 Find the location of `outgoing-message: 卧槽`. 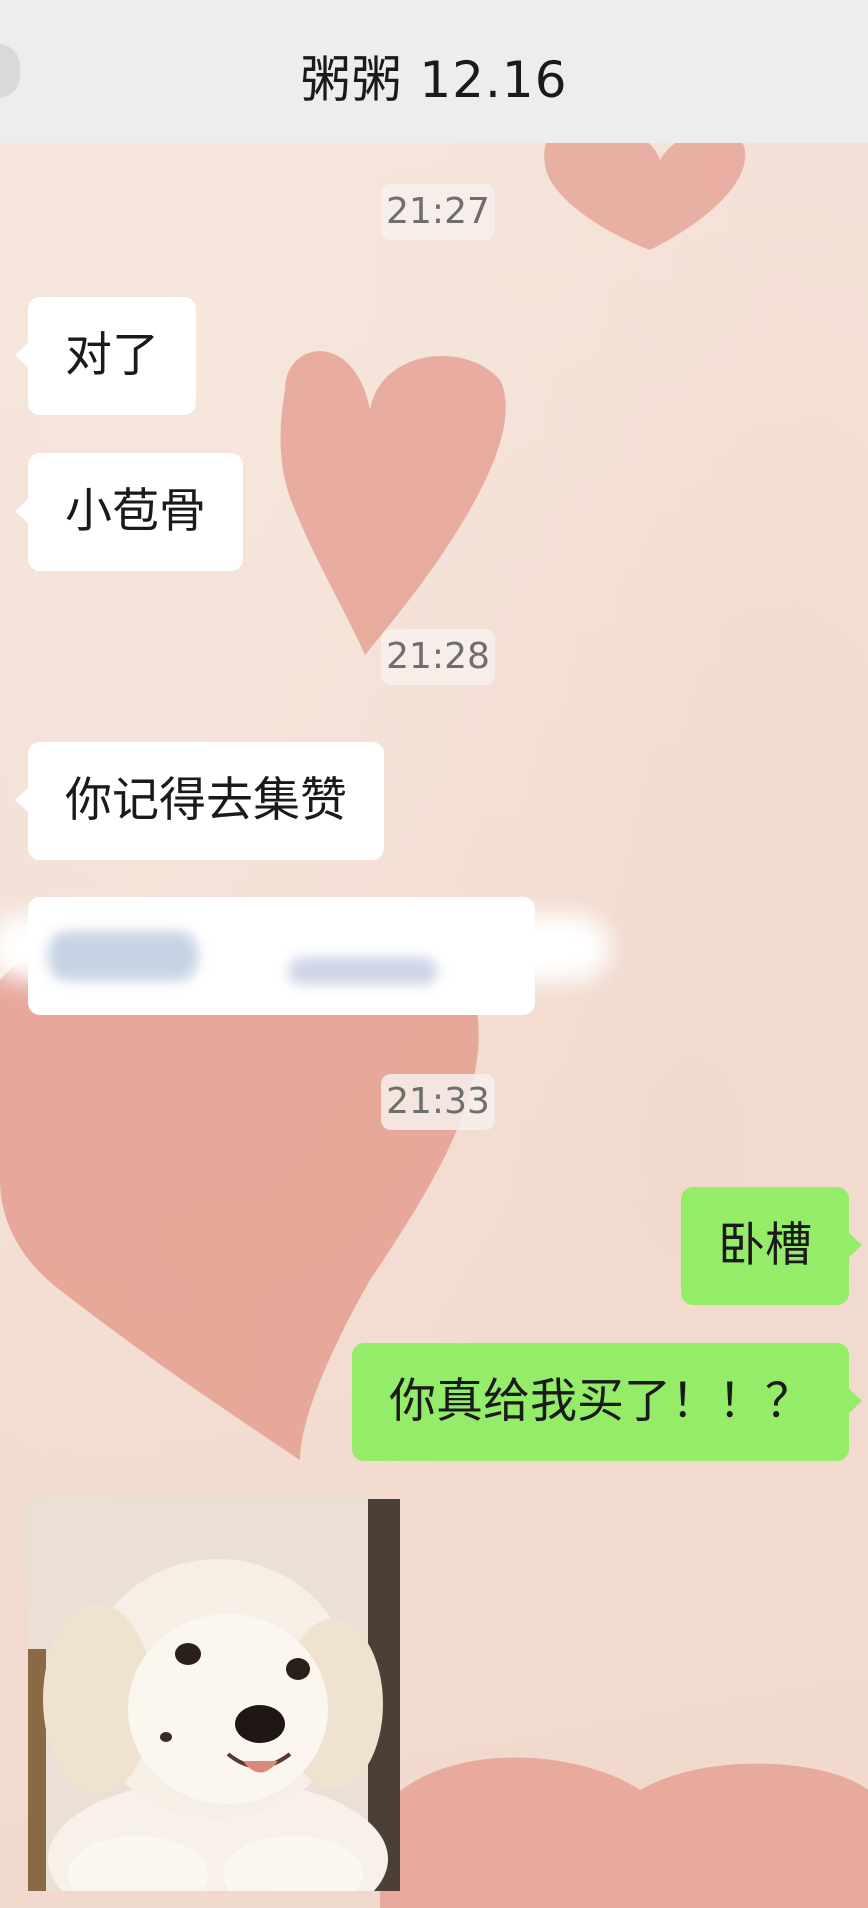

outgoing-message: 卧槽 is located at coordinates (771, 1246).